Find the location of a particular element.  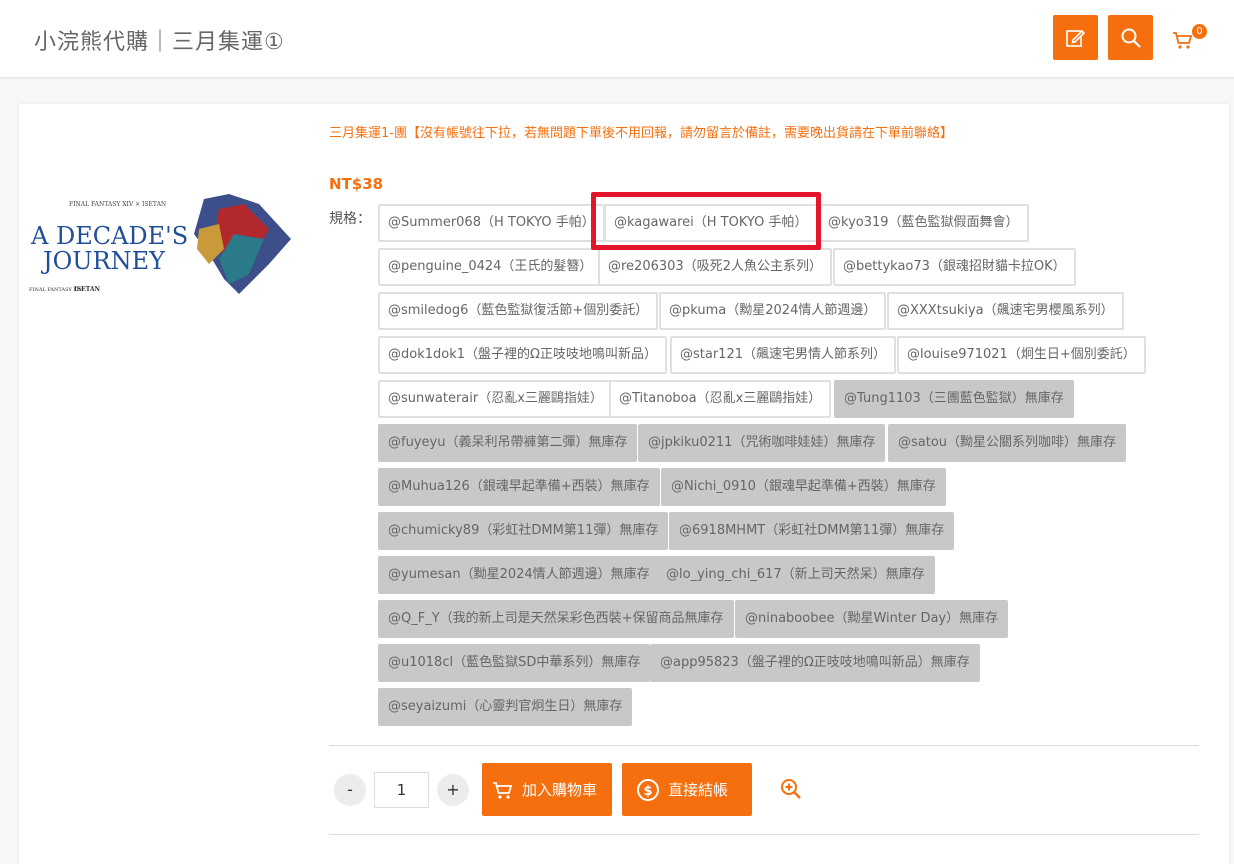

spec-label: 規格： is located at coordinates (350, 219).